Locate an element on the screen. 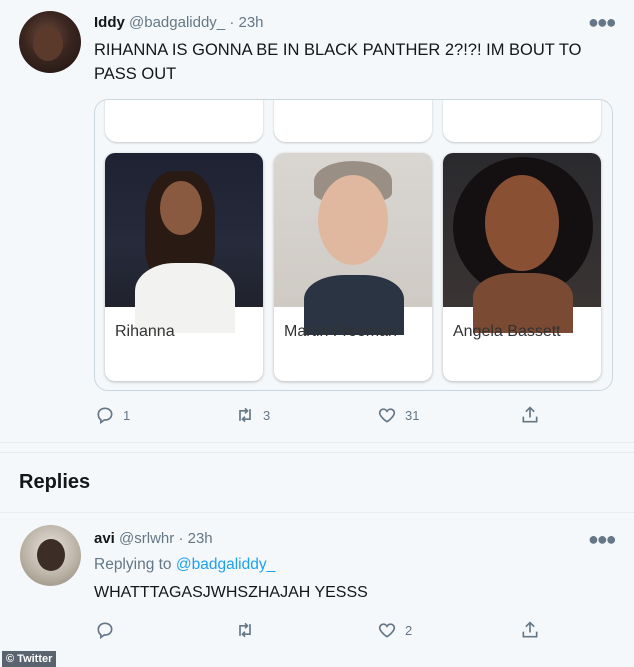 The width and height of the screenshot is (634, 667). reply-button: 1 is located at coordinates (112, 415).